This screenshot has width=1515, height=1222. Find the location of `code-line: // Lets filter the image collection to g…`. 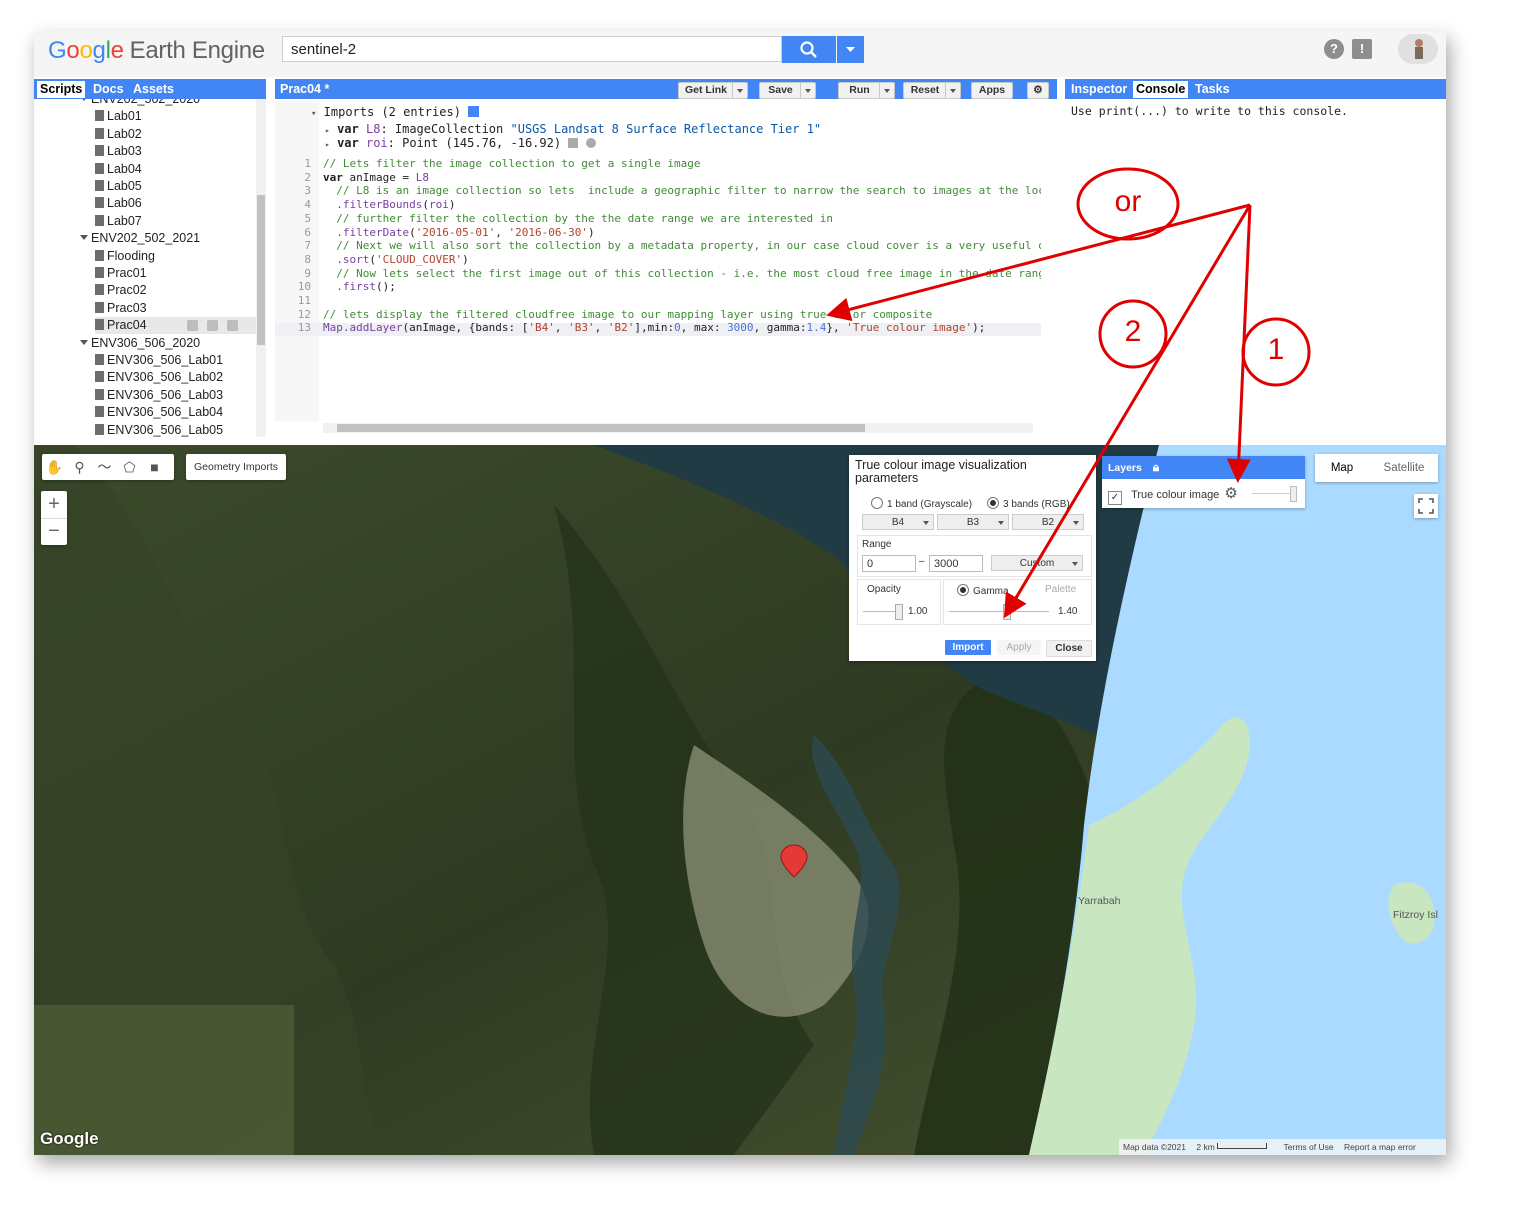

code-line: // Lets filter the image collection to g… is located at coordinates (682, 163).